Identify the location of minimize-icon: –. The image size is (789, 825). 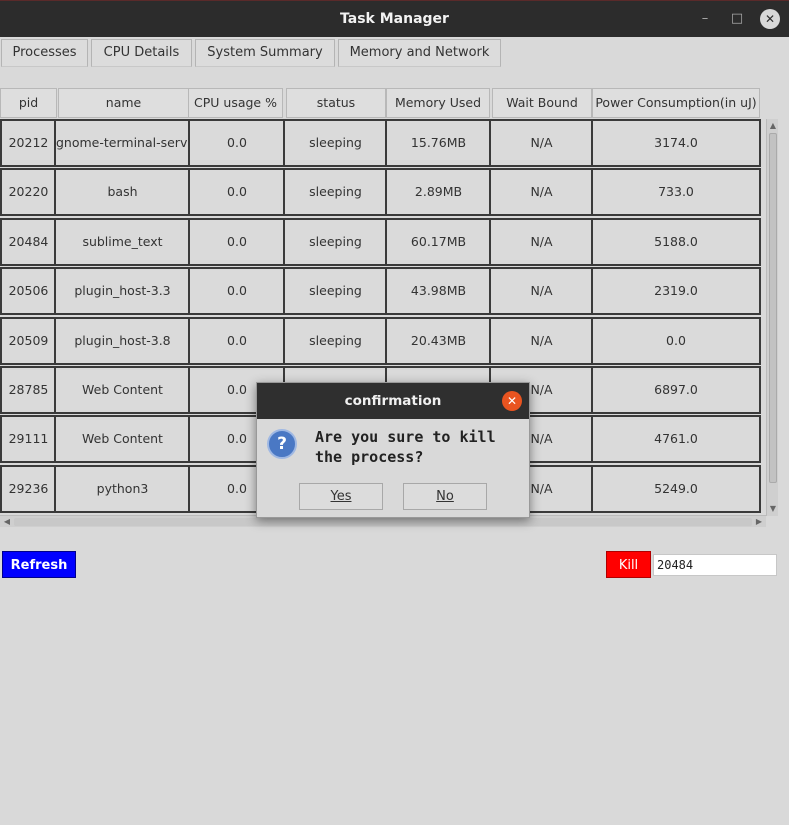
(705, 19).